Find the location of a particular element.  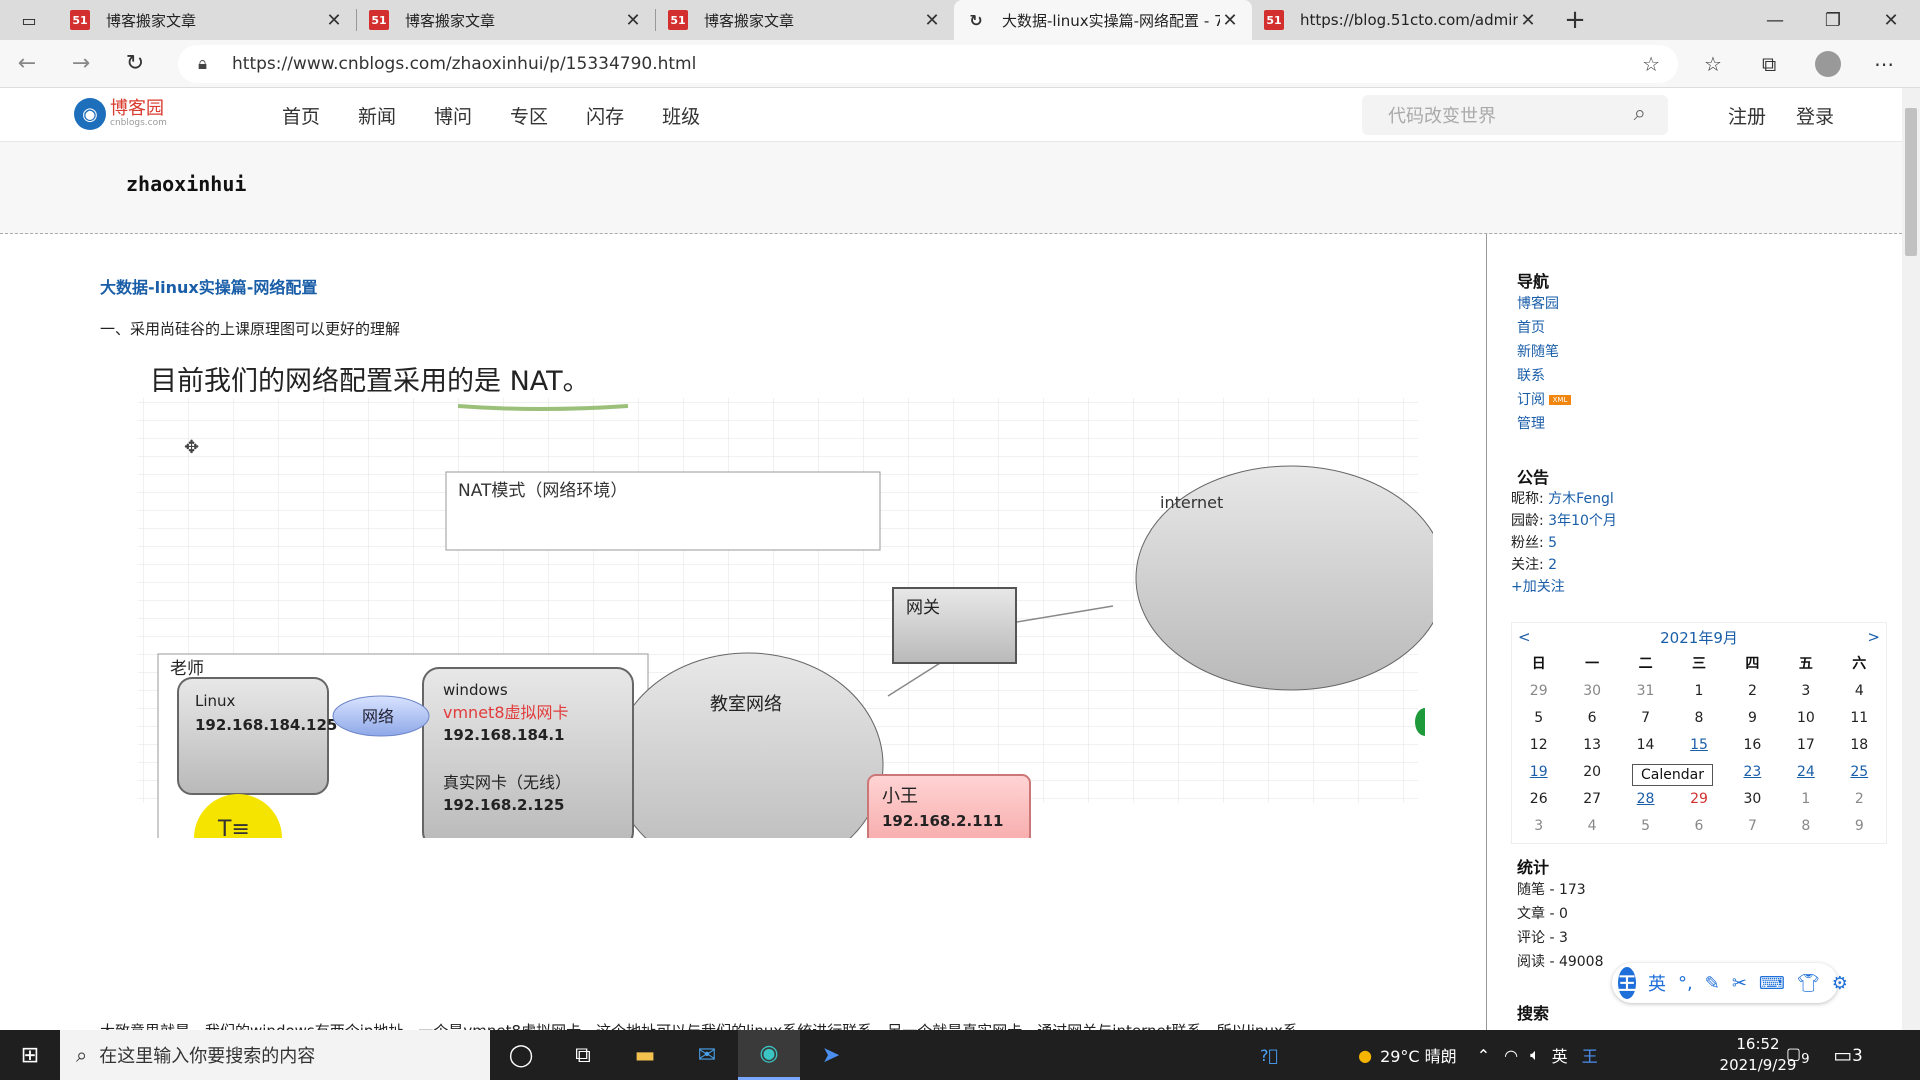

notice-value: 3年10个月 is located at coordinates (1582, 521).